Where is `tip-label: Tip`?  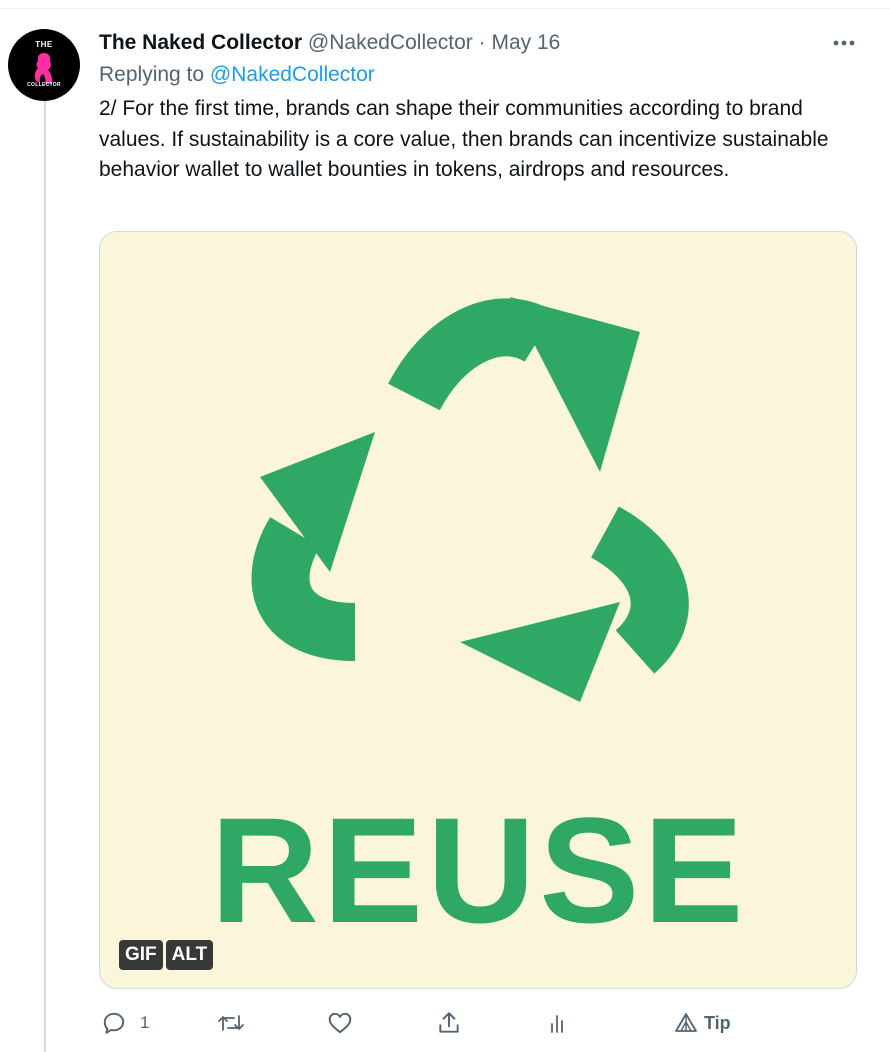
tip-label: Tip is located at coordinates (717, 1022).